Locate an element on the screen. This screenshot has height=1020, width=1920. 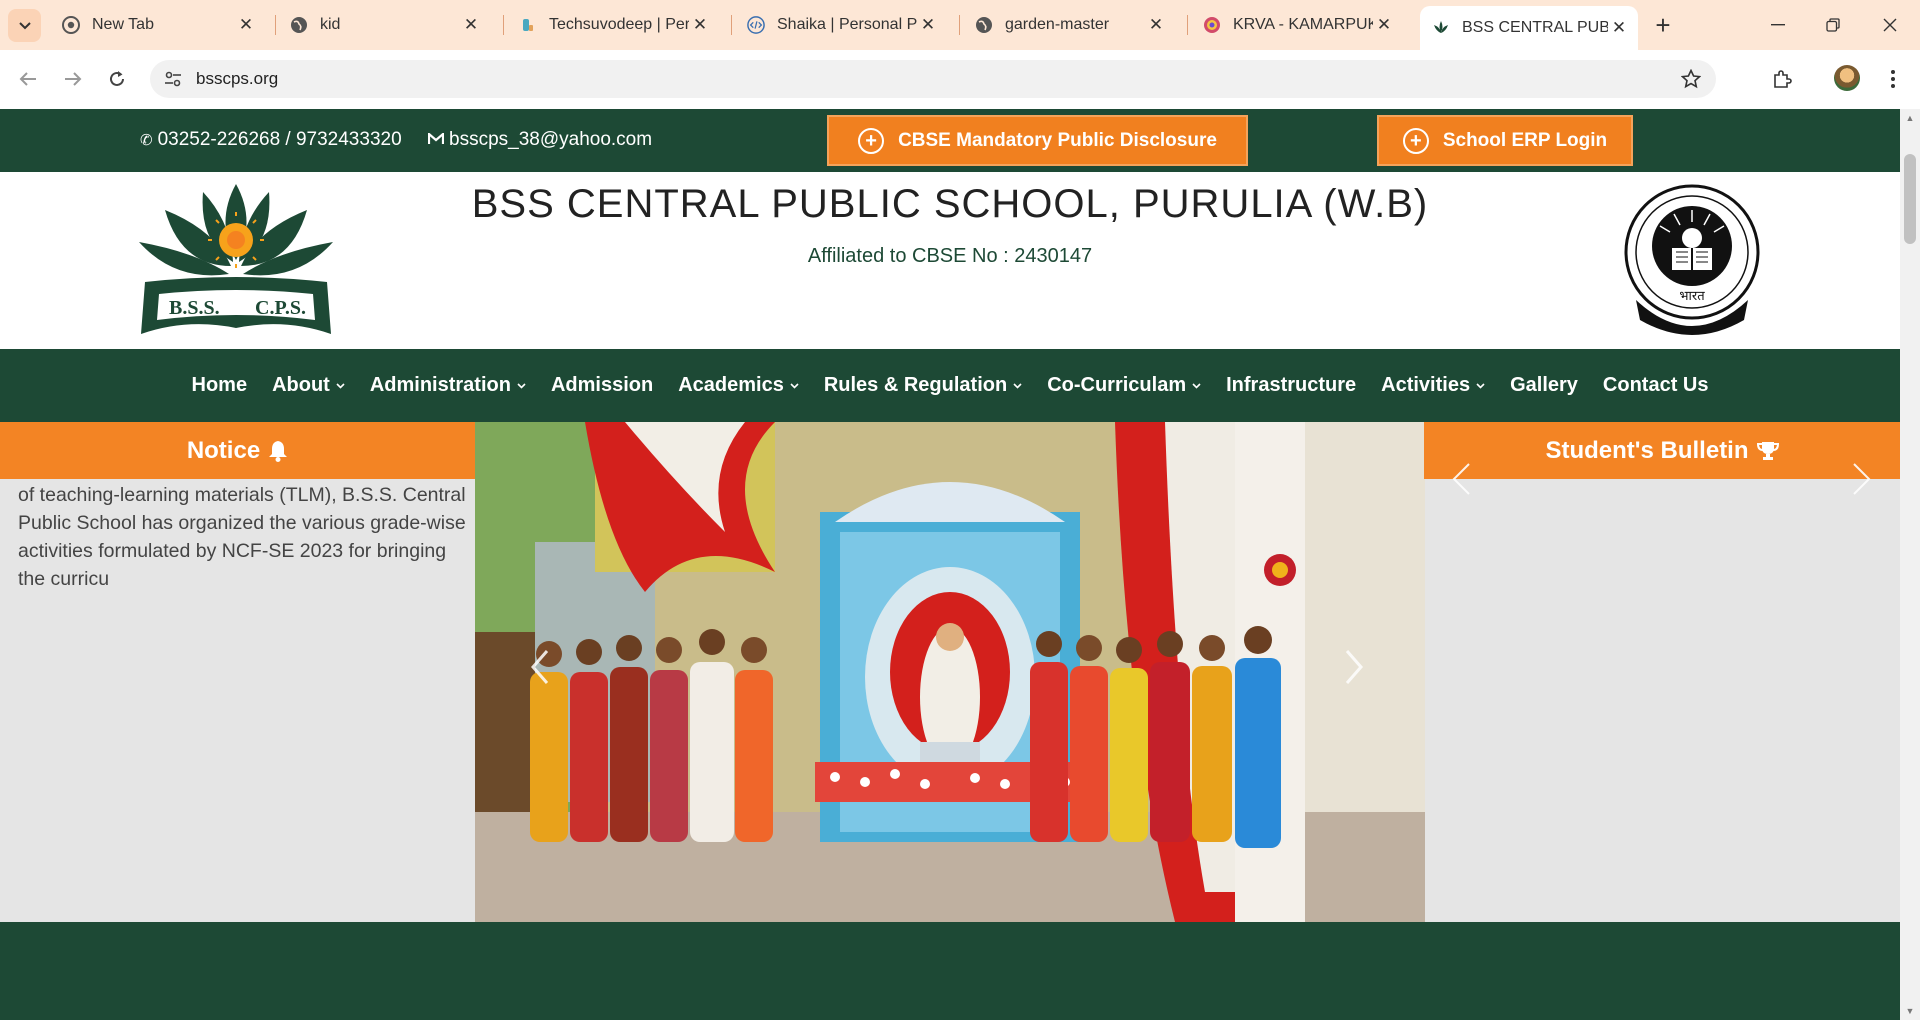
scroll-up-arrow: ▲ is located at coordinates (1910, 118).